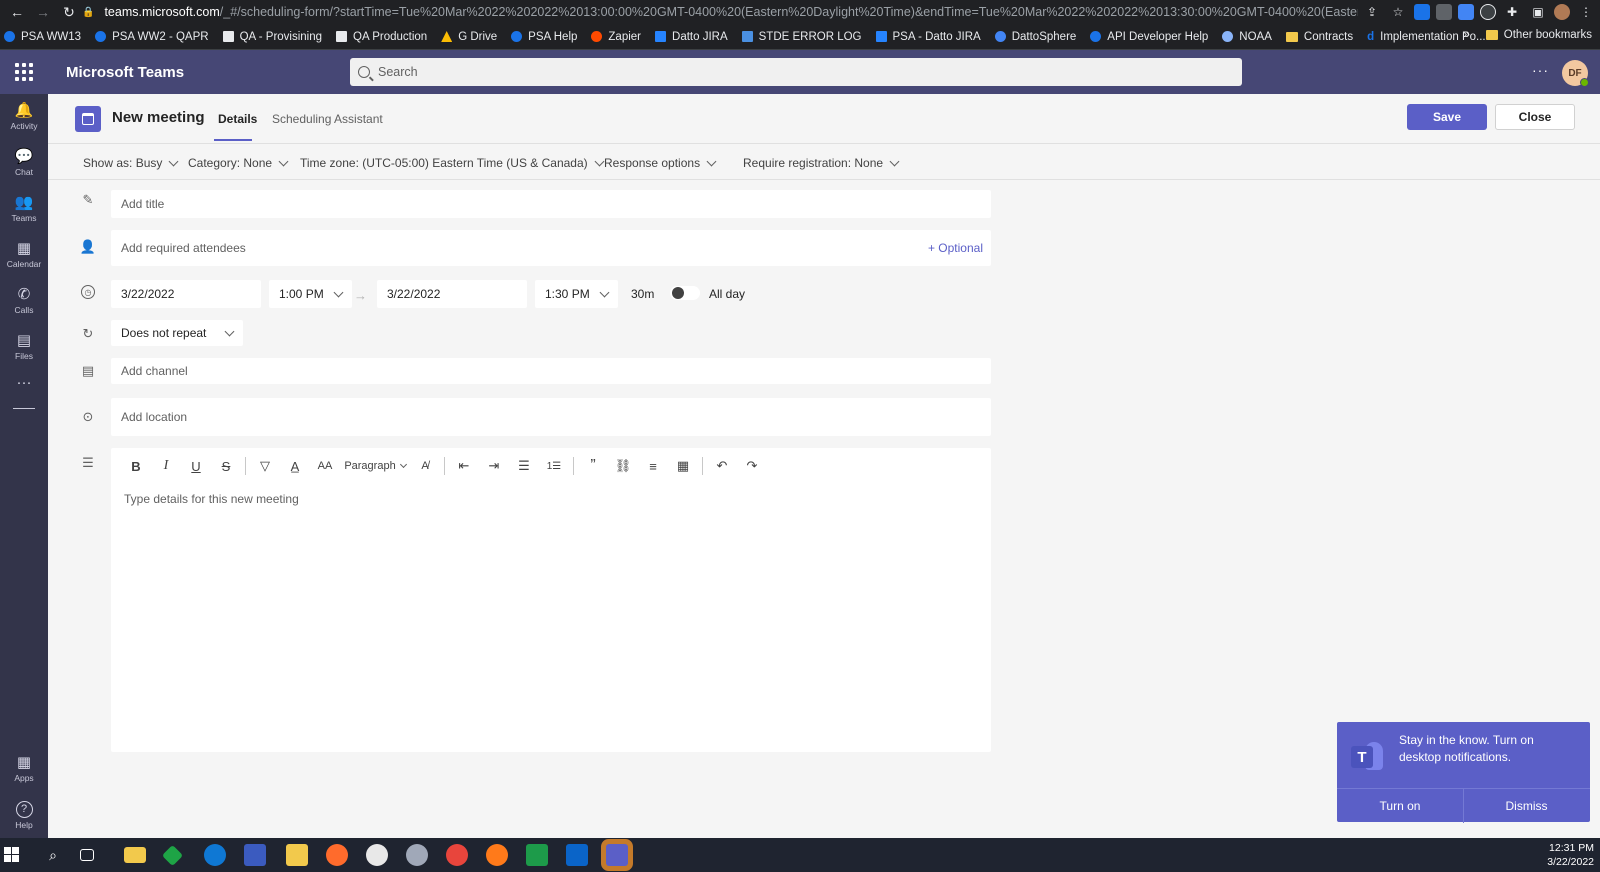 The height and width of the screenshot is (872, 1600). What do you see at coordinates (955, 248) in the screenshot?
I see `optional-attendees-link: + Optional` at bounding box center [955, 248].